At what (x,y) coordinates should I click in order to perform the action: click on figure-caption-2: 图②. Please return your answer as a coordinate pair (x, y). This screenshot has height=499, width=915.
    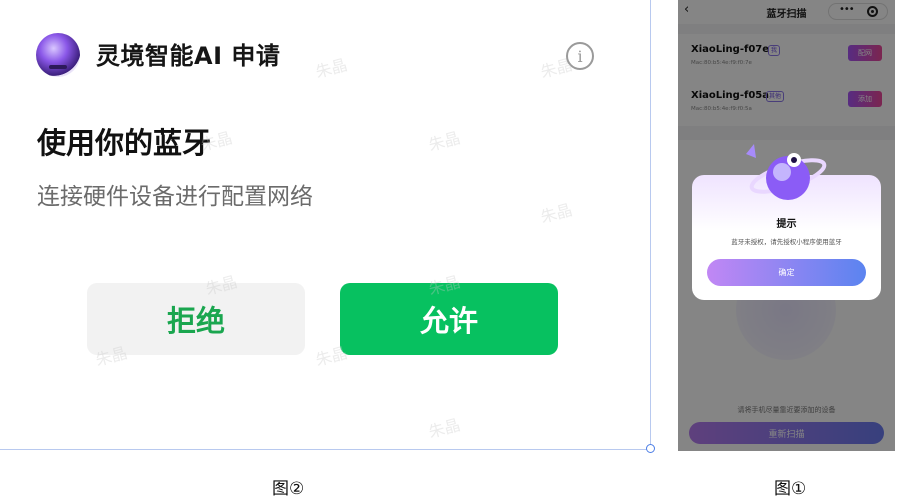
    Looking at the image, I should click on (288, 489).